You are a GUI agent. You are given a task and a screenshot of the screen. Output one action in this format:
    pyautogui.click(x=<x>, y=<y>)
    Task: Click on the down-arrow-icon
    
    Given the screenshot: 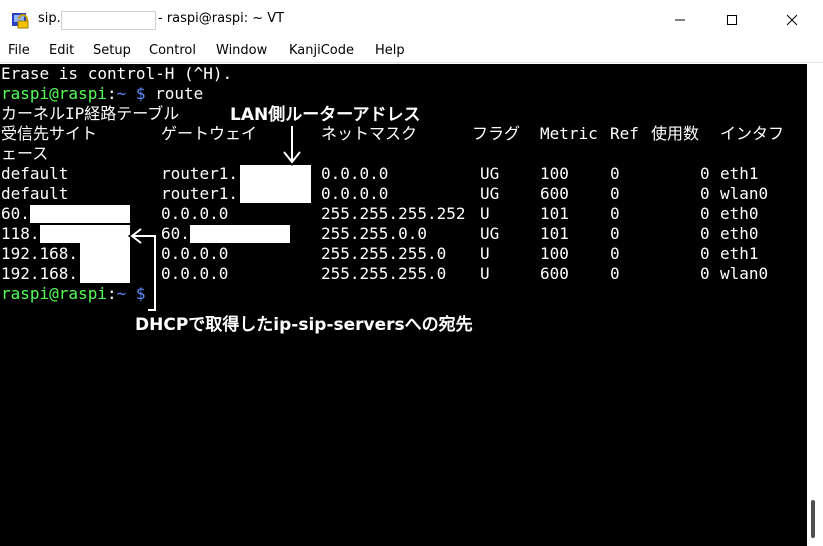 What is the action you would take?
    pyautogui.click(x=292, y=146)
    